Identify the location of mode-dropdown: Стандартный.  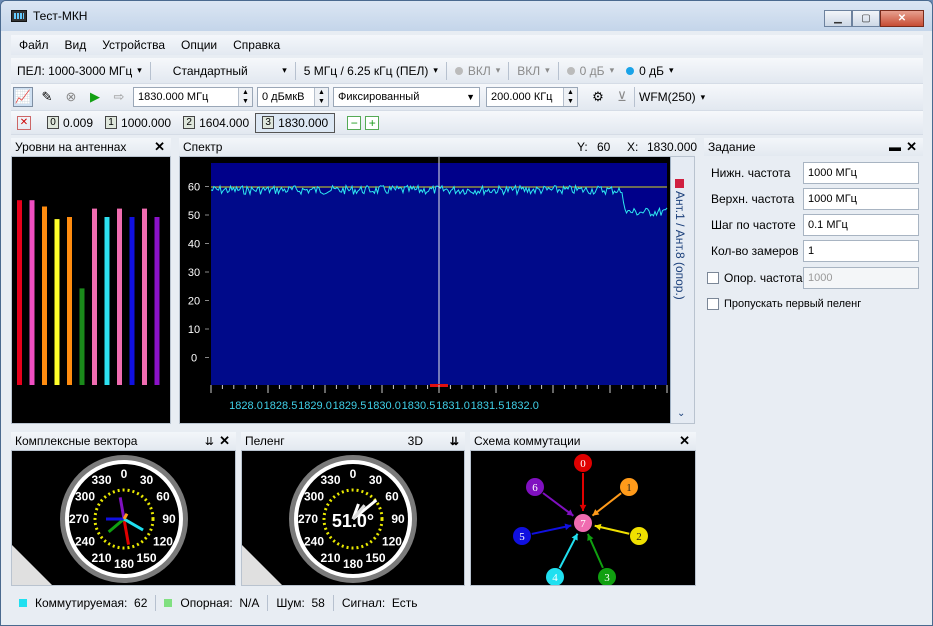
(223, 71).